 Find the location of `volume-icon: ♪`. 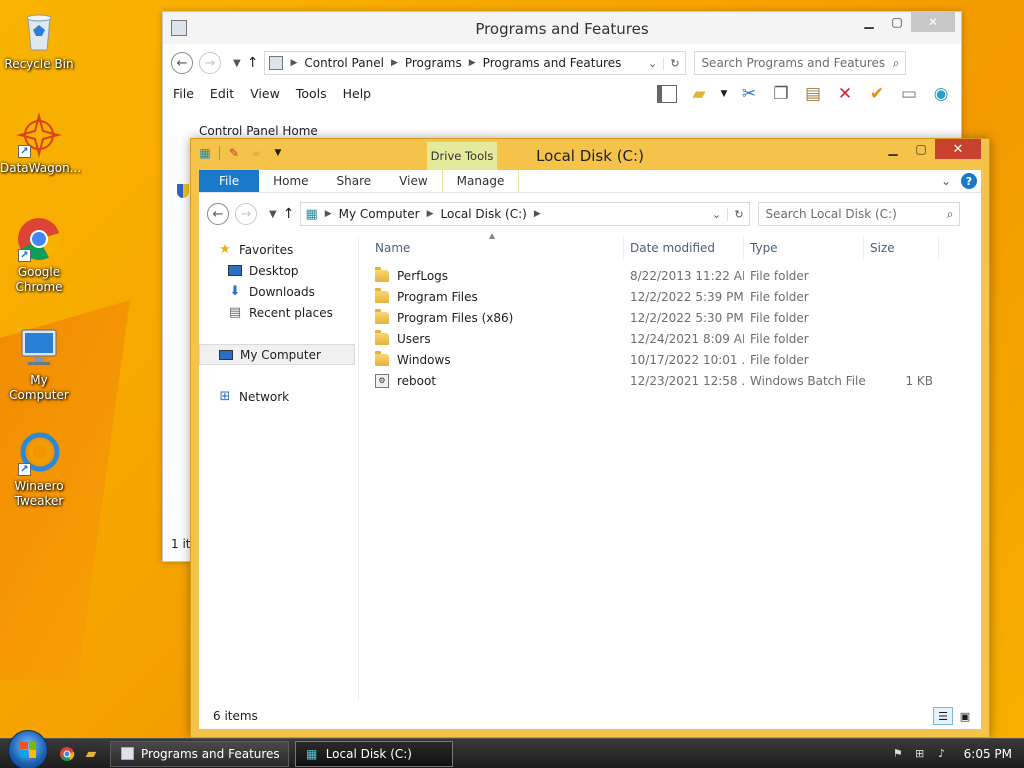

volume-icon: ♪ is located at coordinates (942, 754).